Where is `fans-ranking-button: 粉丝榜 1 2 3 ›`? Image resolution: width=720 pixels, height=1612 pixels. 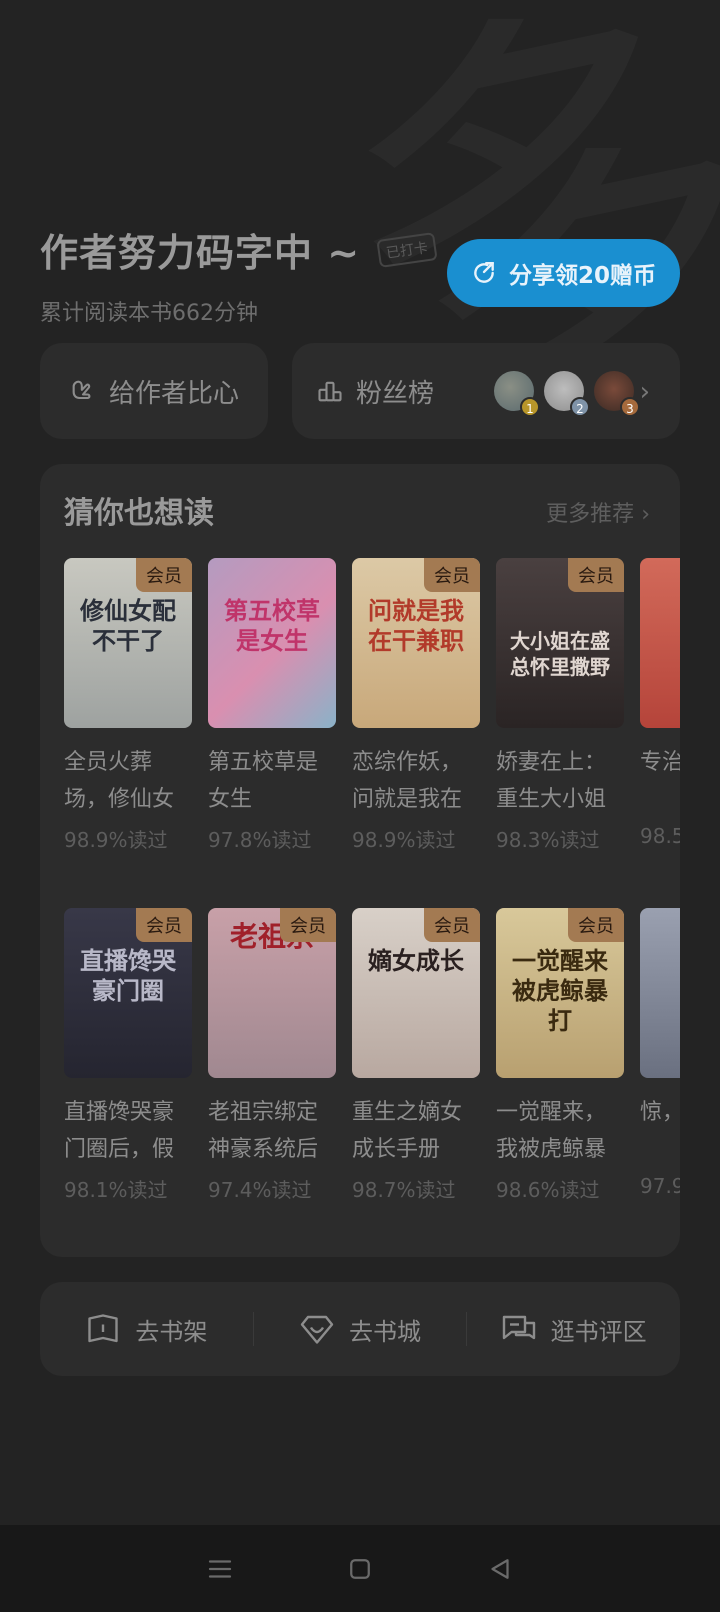 fans-ranking-button: 粉丝榜 1 2 3 › is located at coordinates (486, 391).